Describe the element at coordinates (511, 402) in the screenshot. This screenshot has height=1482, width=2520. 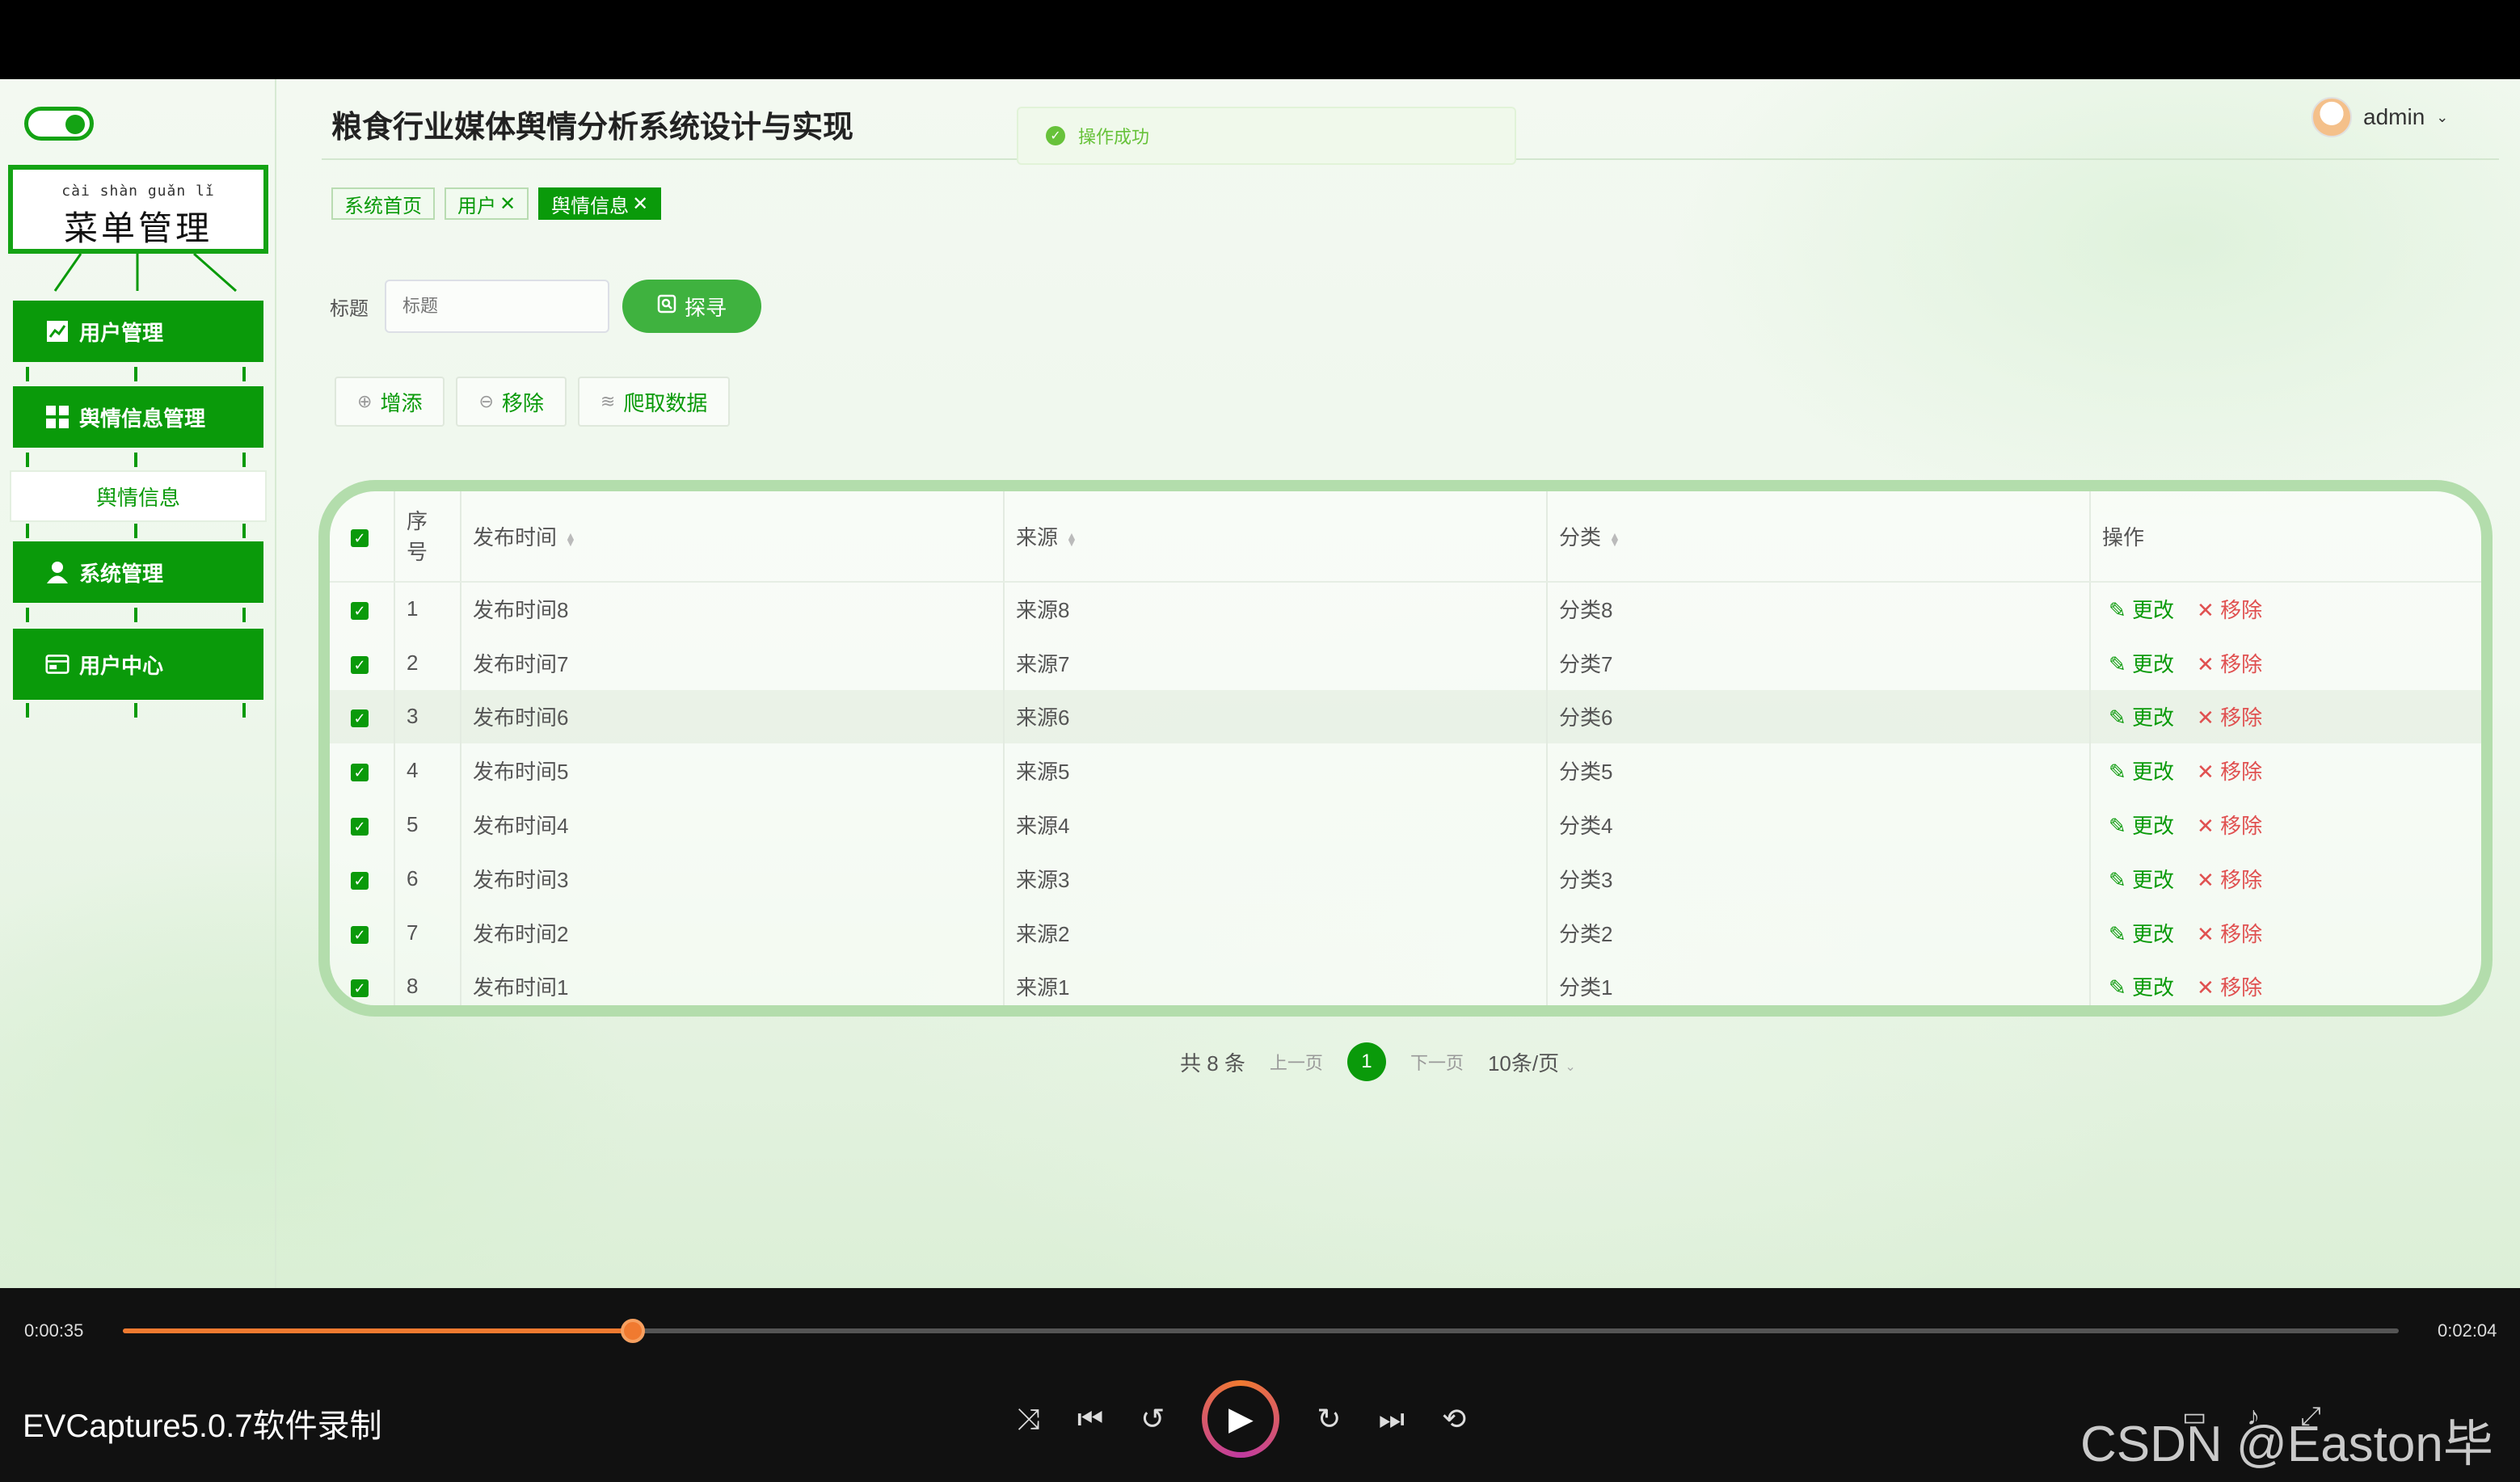
I see `remove-button: ⊖ 移除` at that location.